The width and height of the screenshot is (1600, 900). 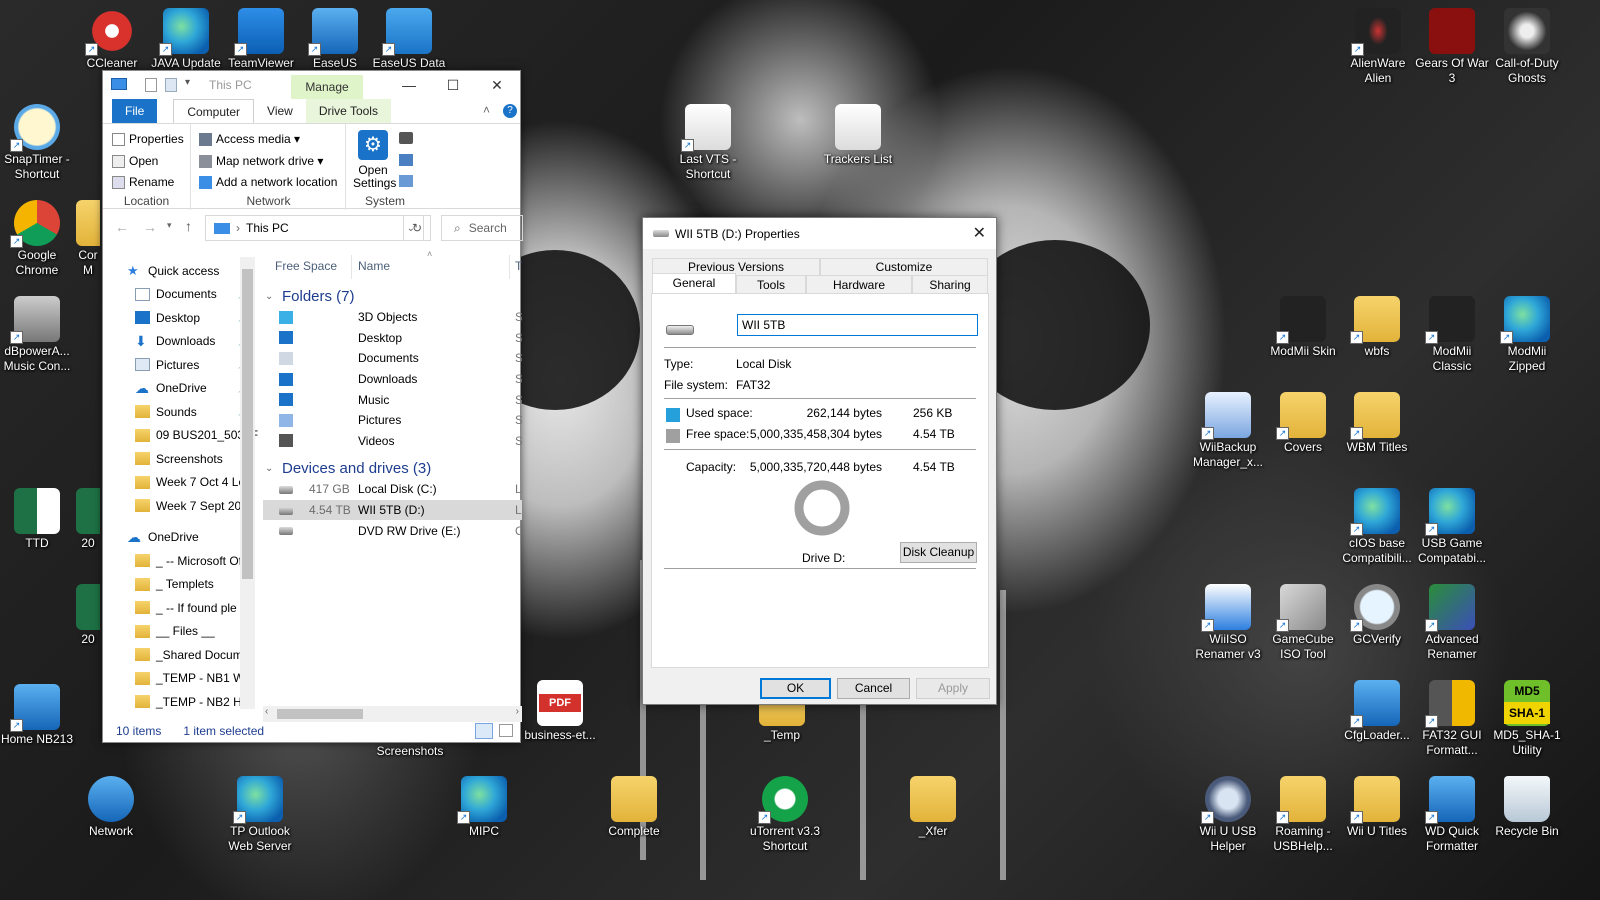 I want to click on desktop-icon-gcverify: ↗ GCVerify, so click(x=1377, y=615).